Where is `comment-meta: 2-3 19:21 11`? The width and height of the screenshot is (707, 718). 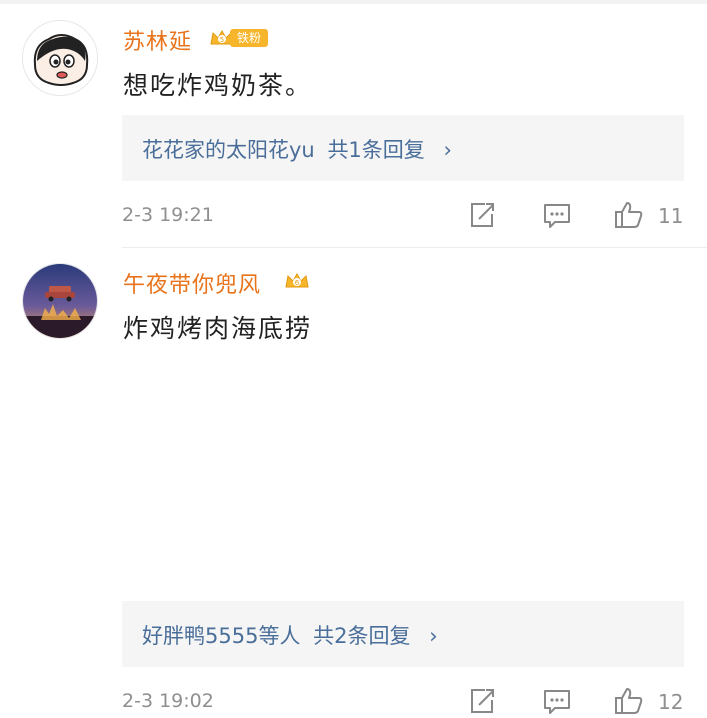
comment-meta: 2-3 19:21 11 is located at coordinates (404, 215).